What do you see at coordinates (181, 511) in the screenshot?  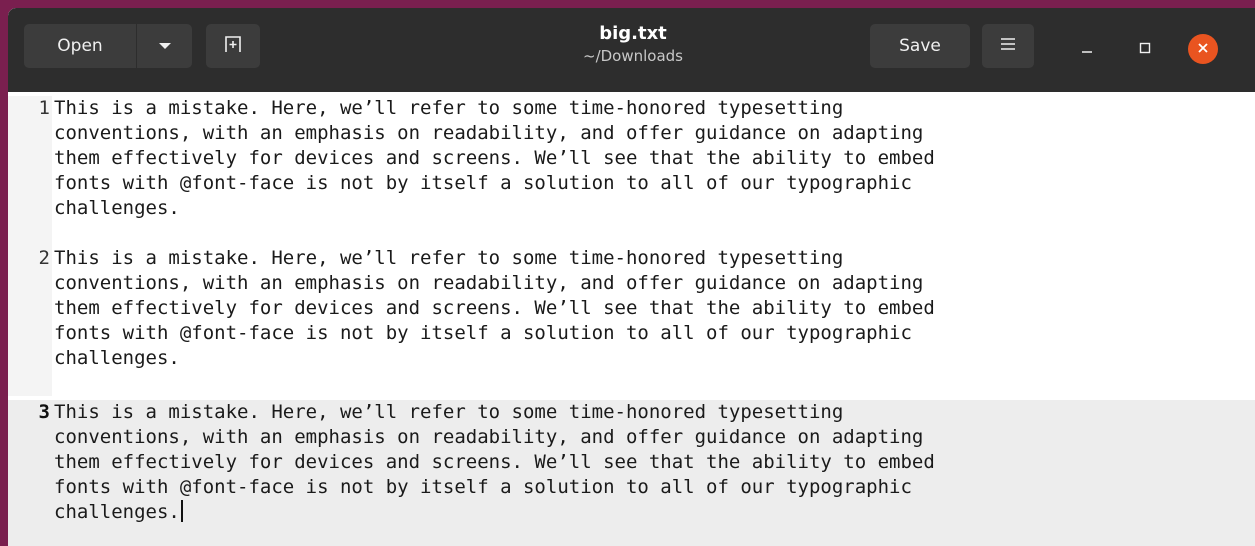 I see `text-caret` at bounding box center [181, 511].